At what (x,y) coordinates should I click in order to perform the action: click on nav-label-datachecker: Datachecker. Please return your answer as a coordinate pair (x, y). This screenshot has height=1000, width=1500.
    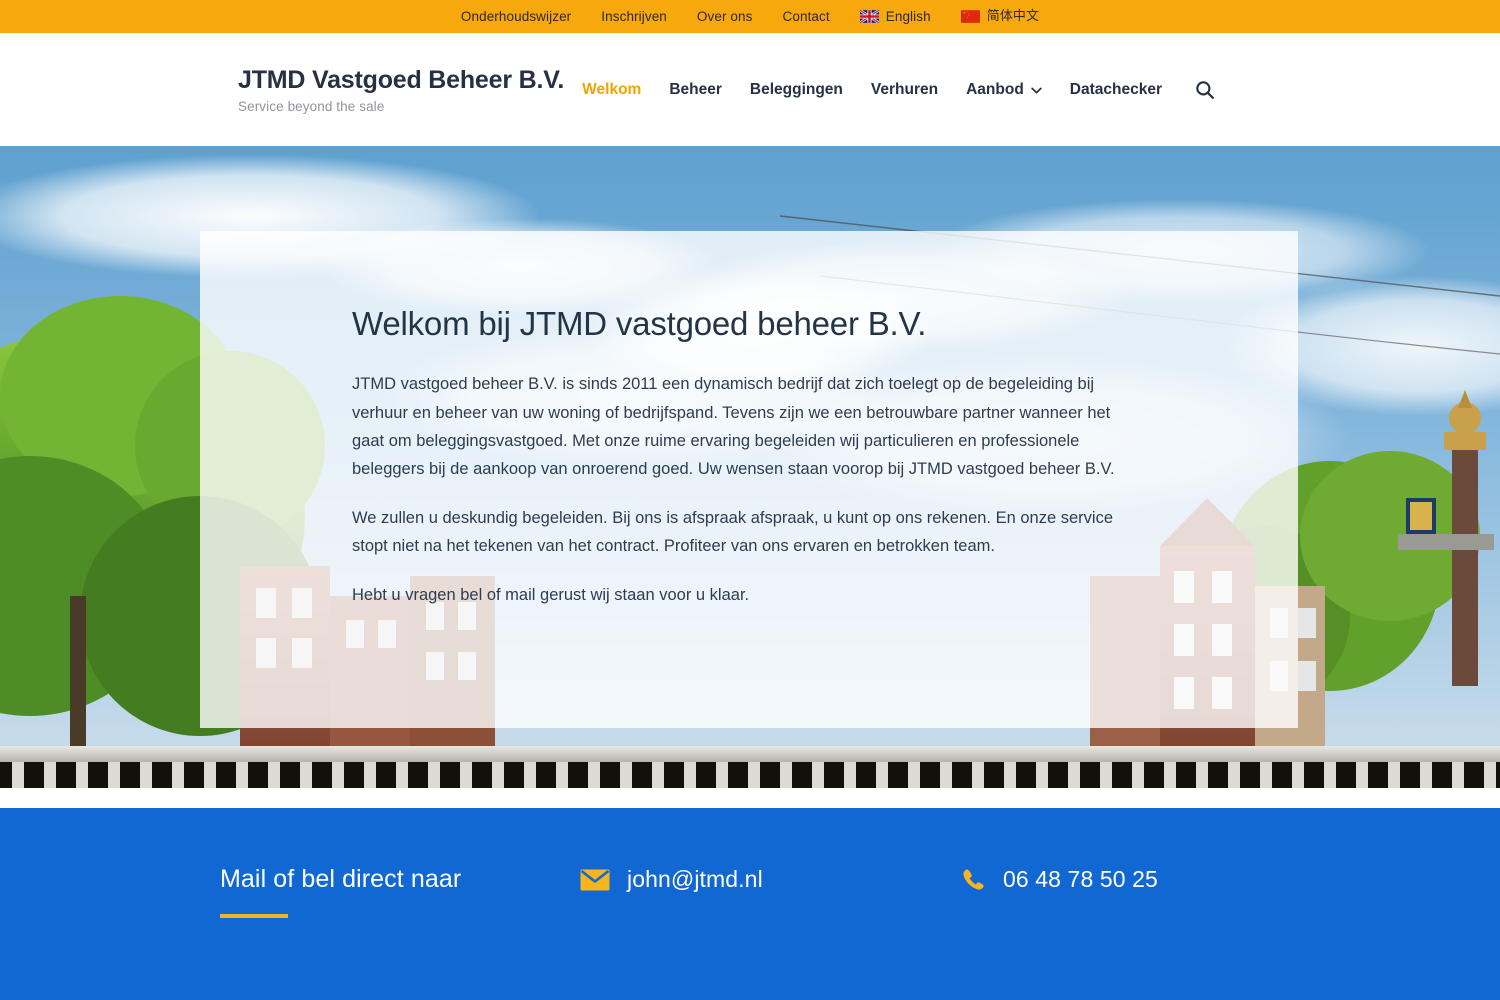
    Looking at the image, I should click on (1115, 89).